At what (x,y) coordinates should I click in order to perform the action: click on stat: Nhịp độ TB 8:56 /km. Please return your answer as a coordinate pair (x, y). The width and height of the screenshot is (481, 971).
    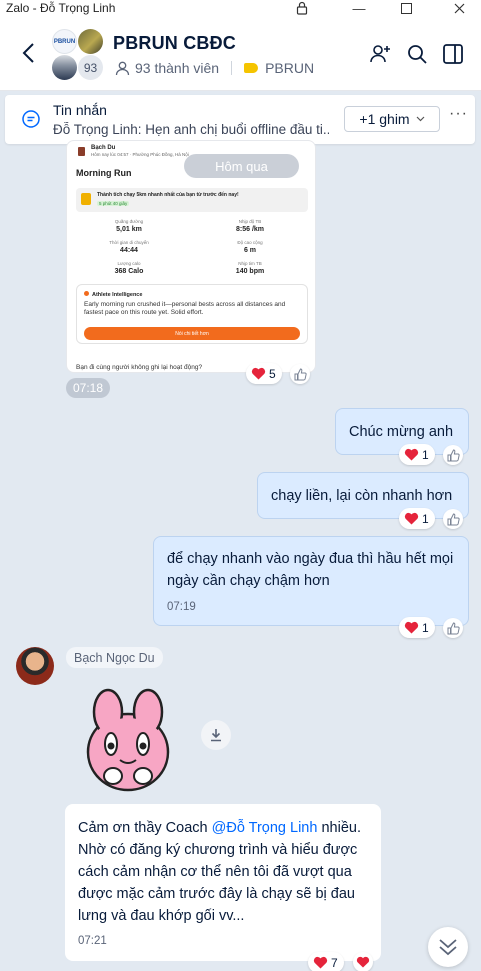
    Looking at the image, I should click on (250, 226).